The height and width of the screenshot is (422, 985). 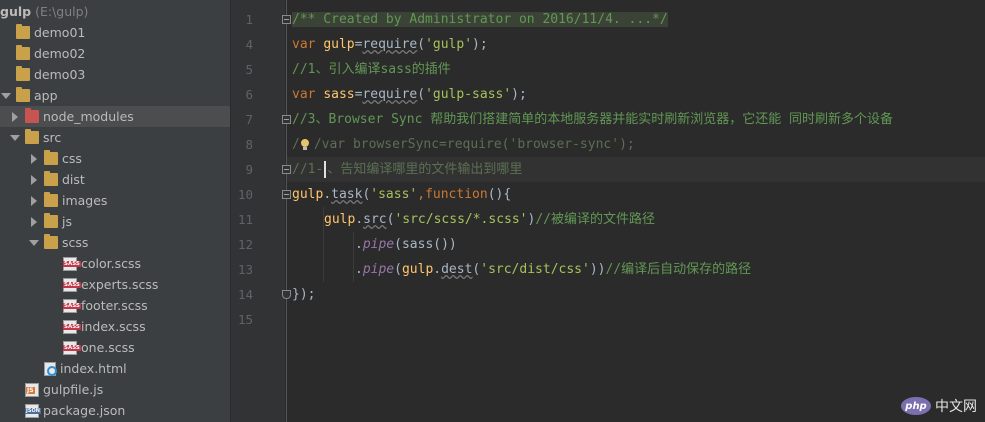 What do you see at coordinates (32, 115) in the screenshot?
I see `excluded-folder-icon` at bounding box center [32, 115].